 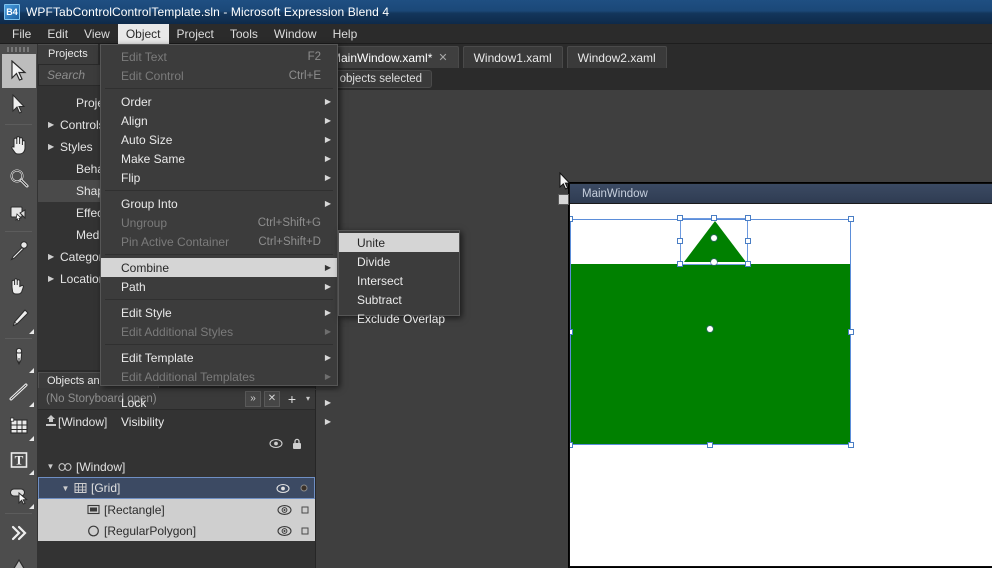 I want to click on menu-window: Window, so click(x=295, y=34).